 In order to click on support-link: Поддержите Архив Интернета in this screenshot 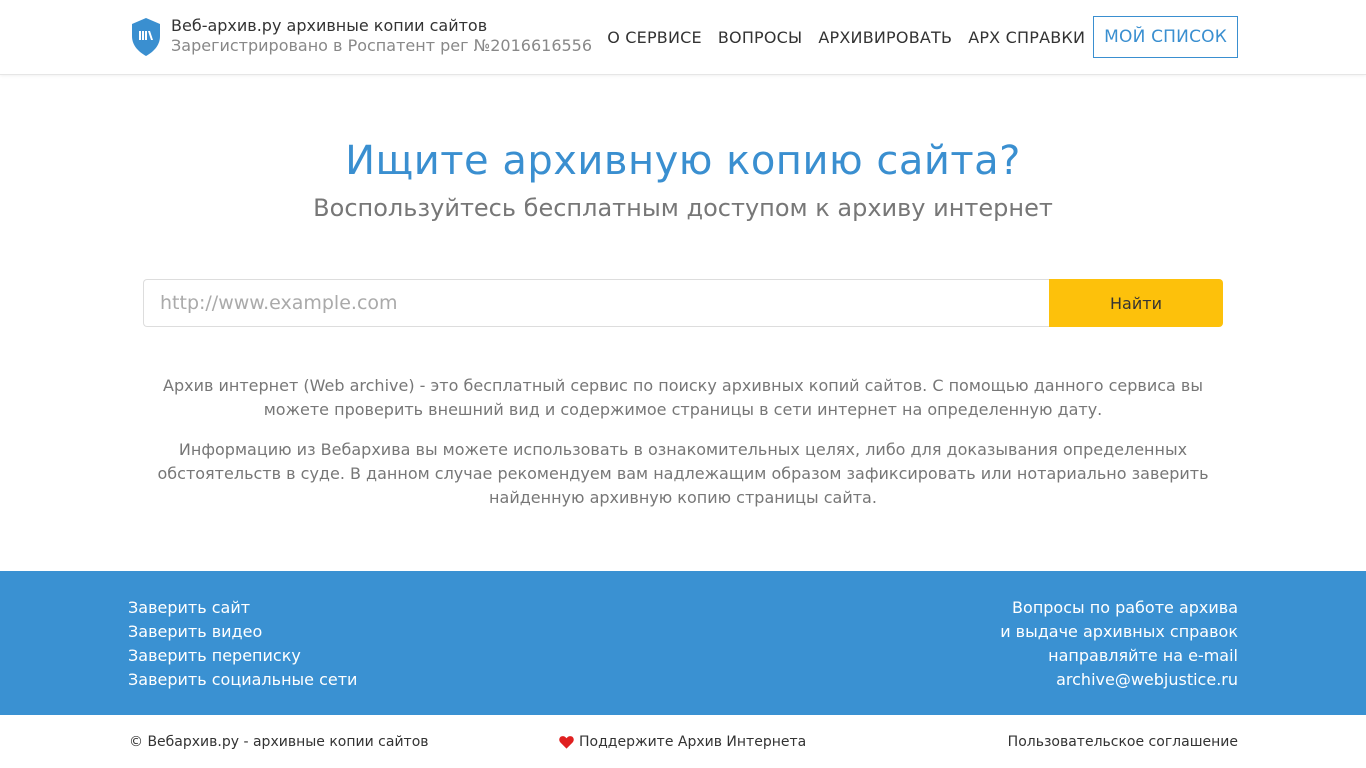, I will do `click(682, 742)`.